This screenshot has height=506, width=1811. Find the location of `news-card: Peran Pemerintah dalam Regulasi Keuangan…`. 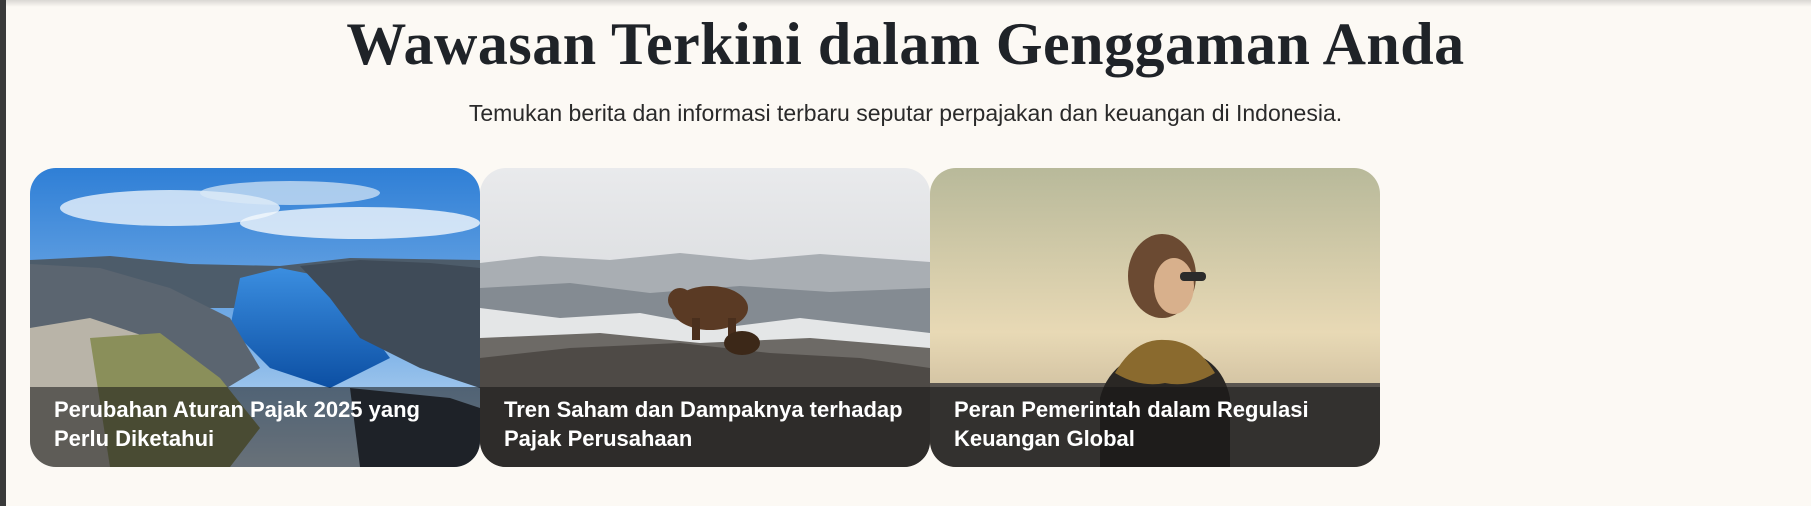

news-card: Peran Pemerintah dalam Regulasi Keuangan… is located at coordinates (1155, 317).